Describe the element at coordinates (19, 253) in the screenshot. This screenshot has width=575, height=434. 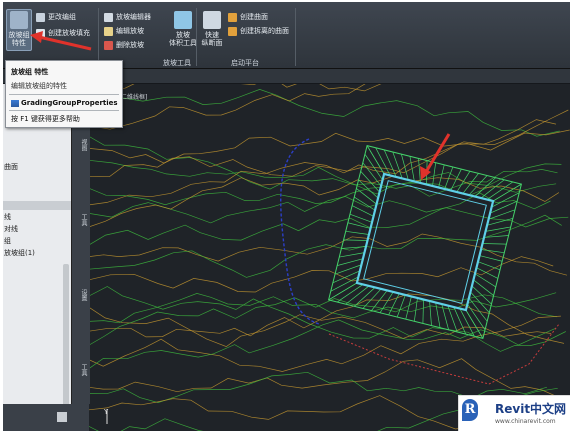
I see `tree-item-grading-group: 放坡组(1)` at that location.